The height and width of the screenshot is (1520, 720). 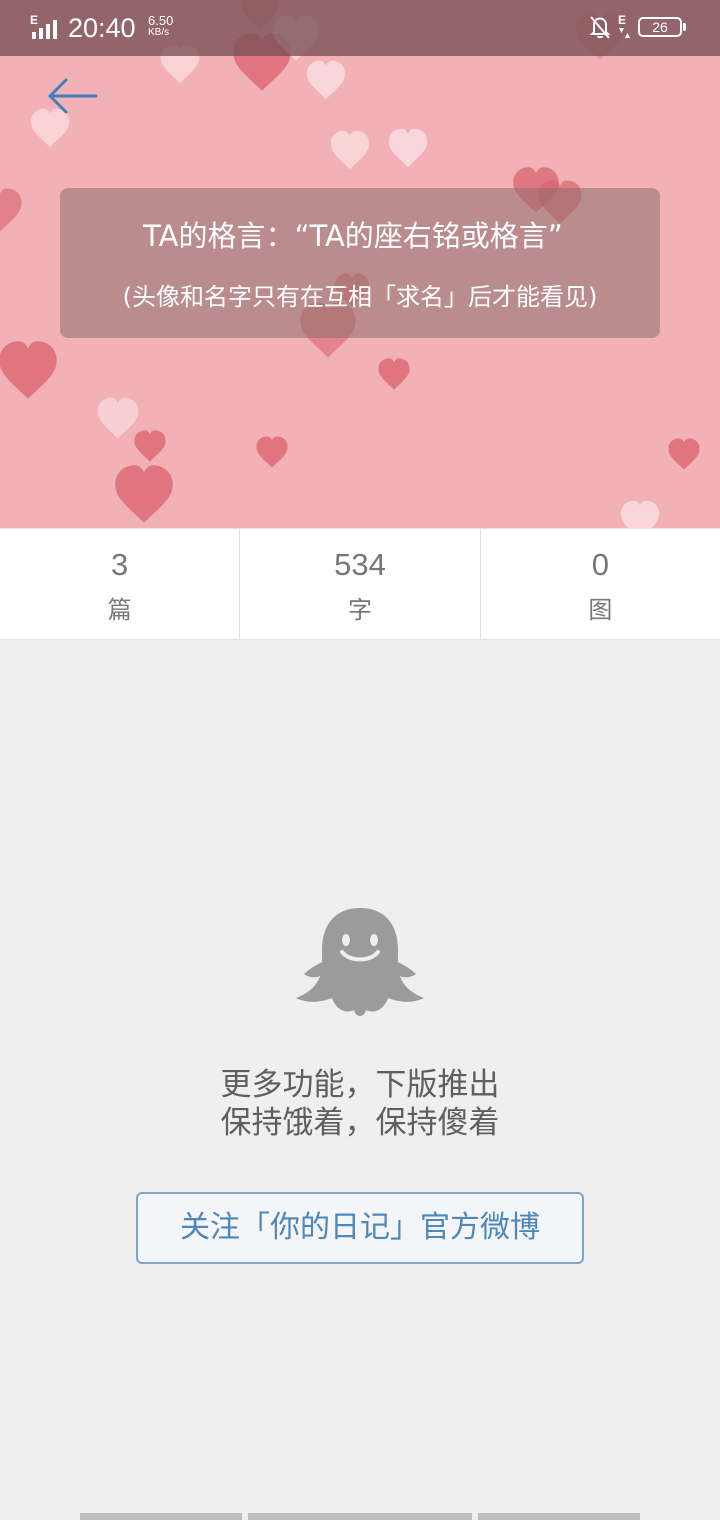 What do you see at coordinates (360, 28) in the screenshot?
I see `status-bar: E 20:40 6.50 KB/s E 26` at bounding box center [360, 28].